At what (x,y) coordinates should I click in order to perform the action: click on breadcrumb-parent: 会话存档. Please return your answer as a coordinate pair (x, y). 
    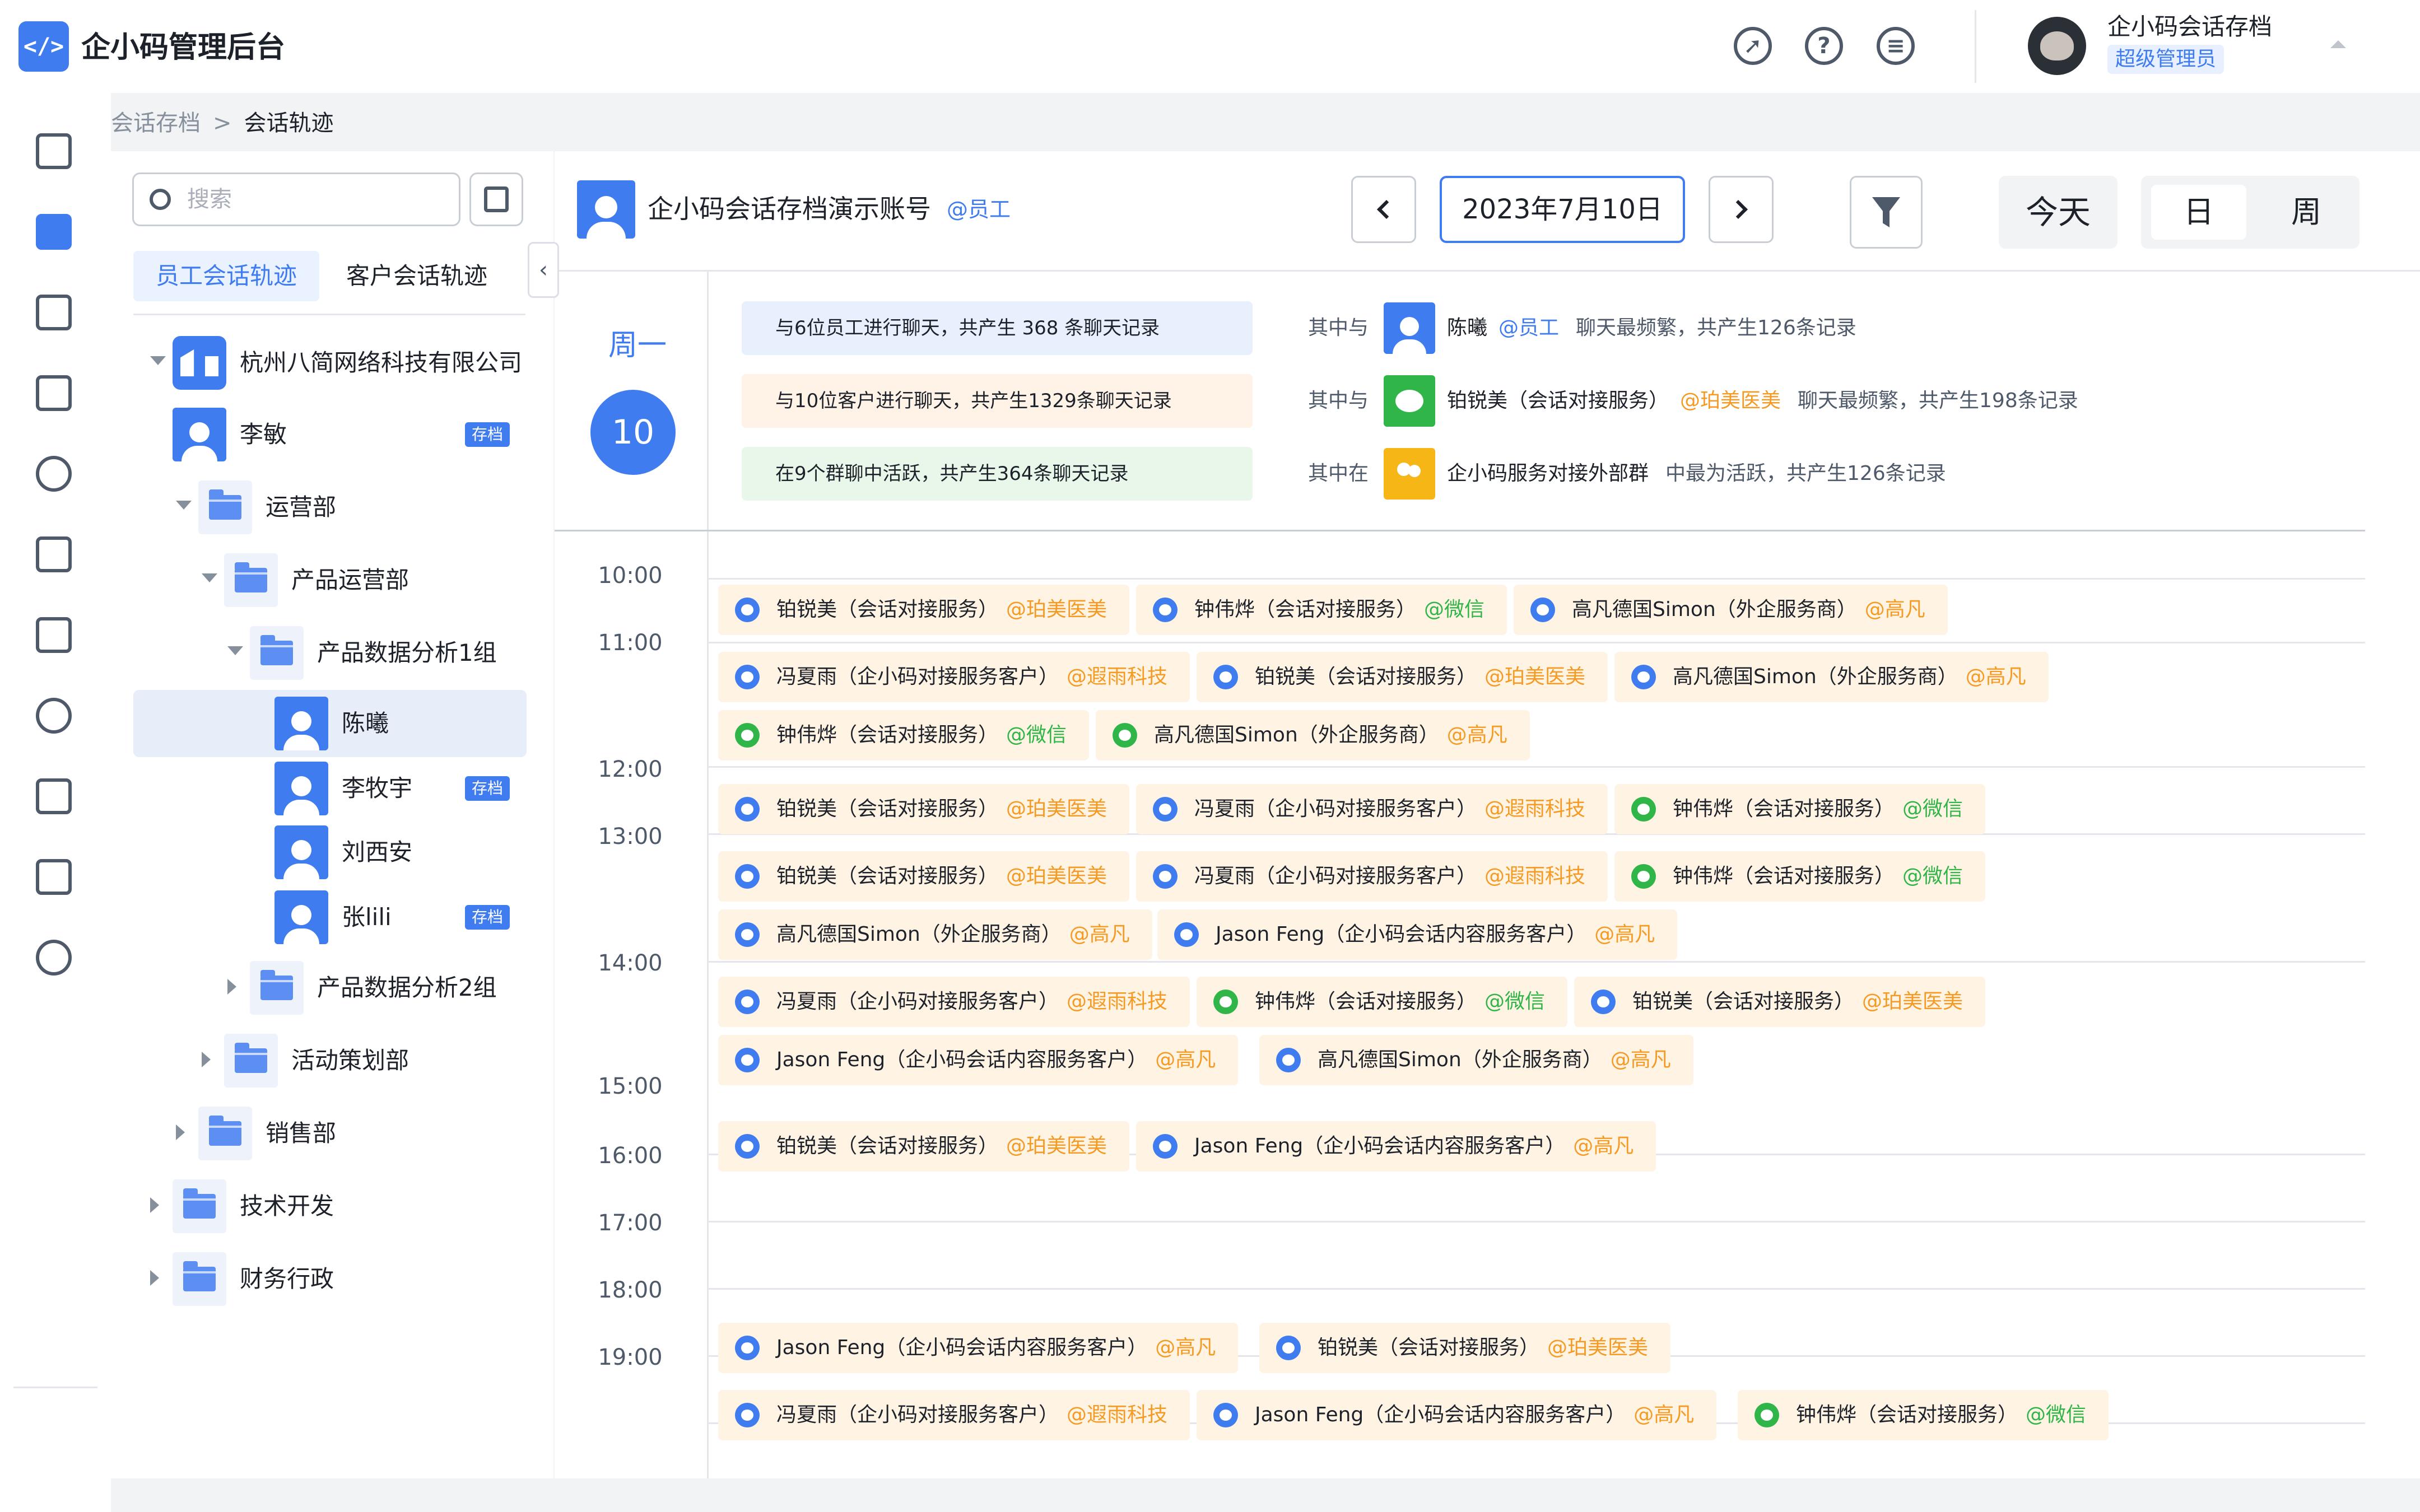
    Looking at the image, I should click on (156, 123).